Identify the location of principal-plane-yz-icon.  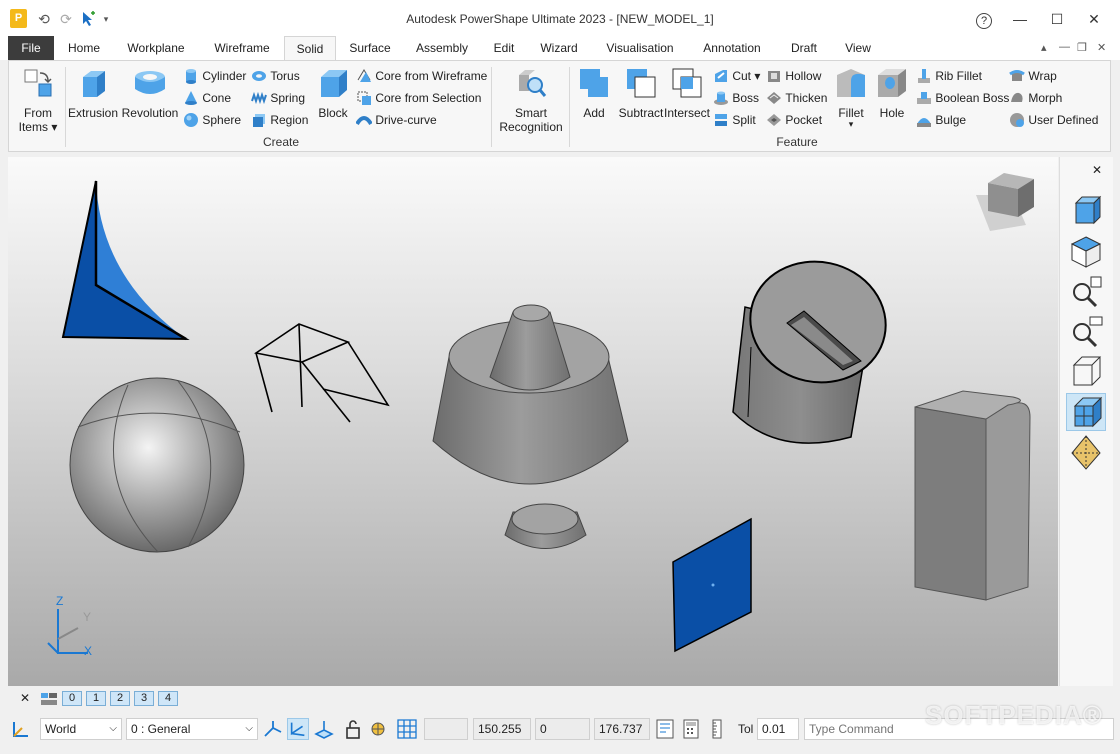
(298, 729).